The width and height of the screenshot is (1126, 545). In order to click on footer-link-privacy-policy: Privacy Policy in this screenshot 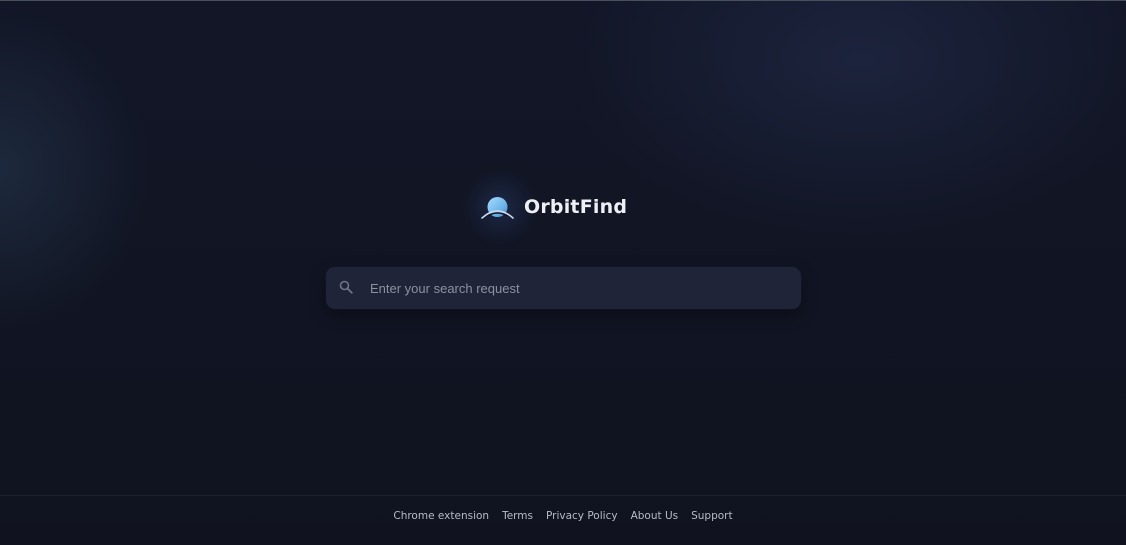, I will do `click(582, 516)`.